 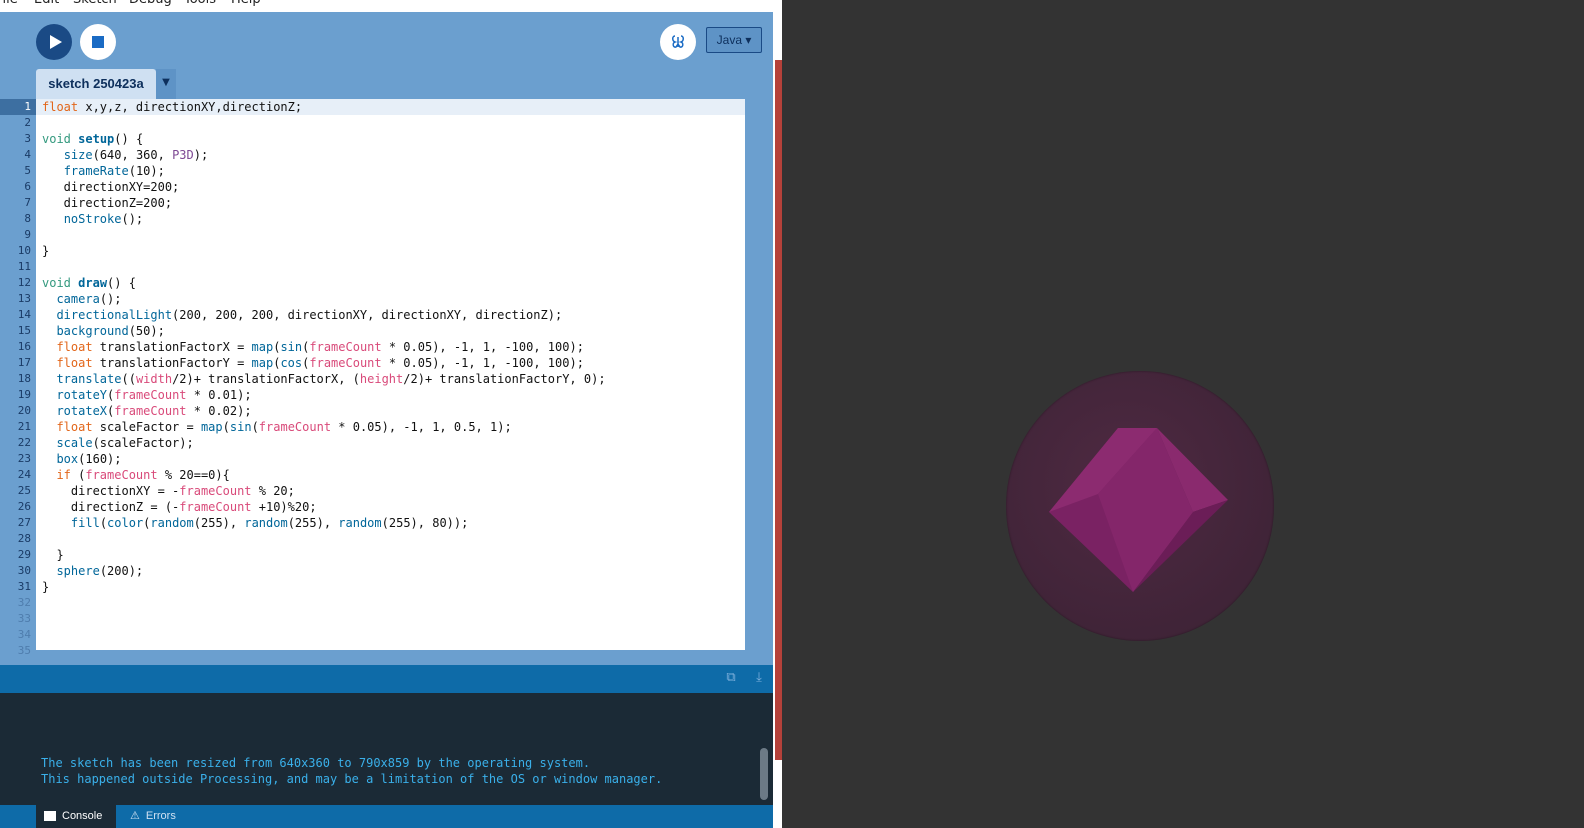 I want to click on line-number: 6, so click(x=27, y=186).